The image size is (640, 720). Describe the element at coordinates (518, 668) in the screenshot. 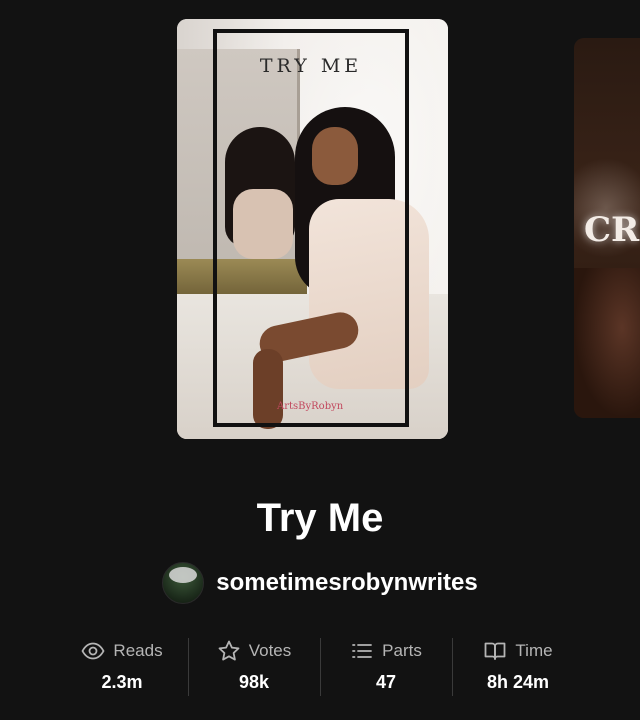

I see `stat-time: Time 8h 24m` at that location.